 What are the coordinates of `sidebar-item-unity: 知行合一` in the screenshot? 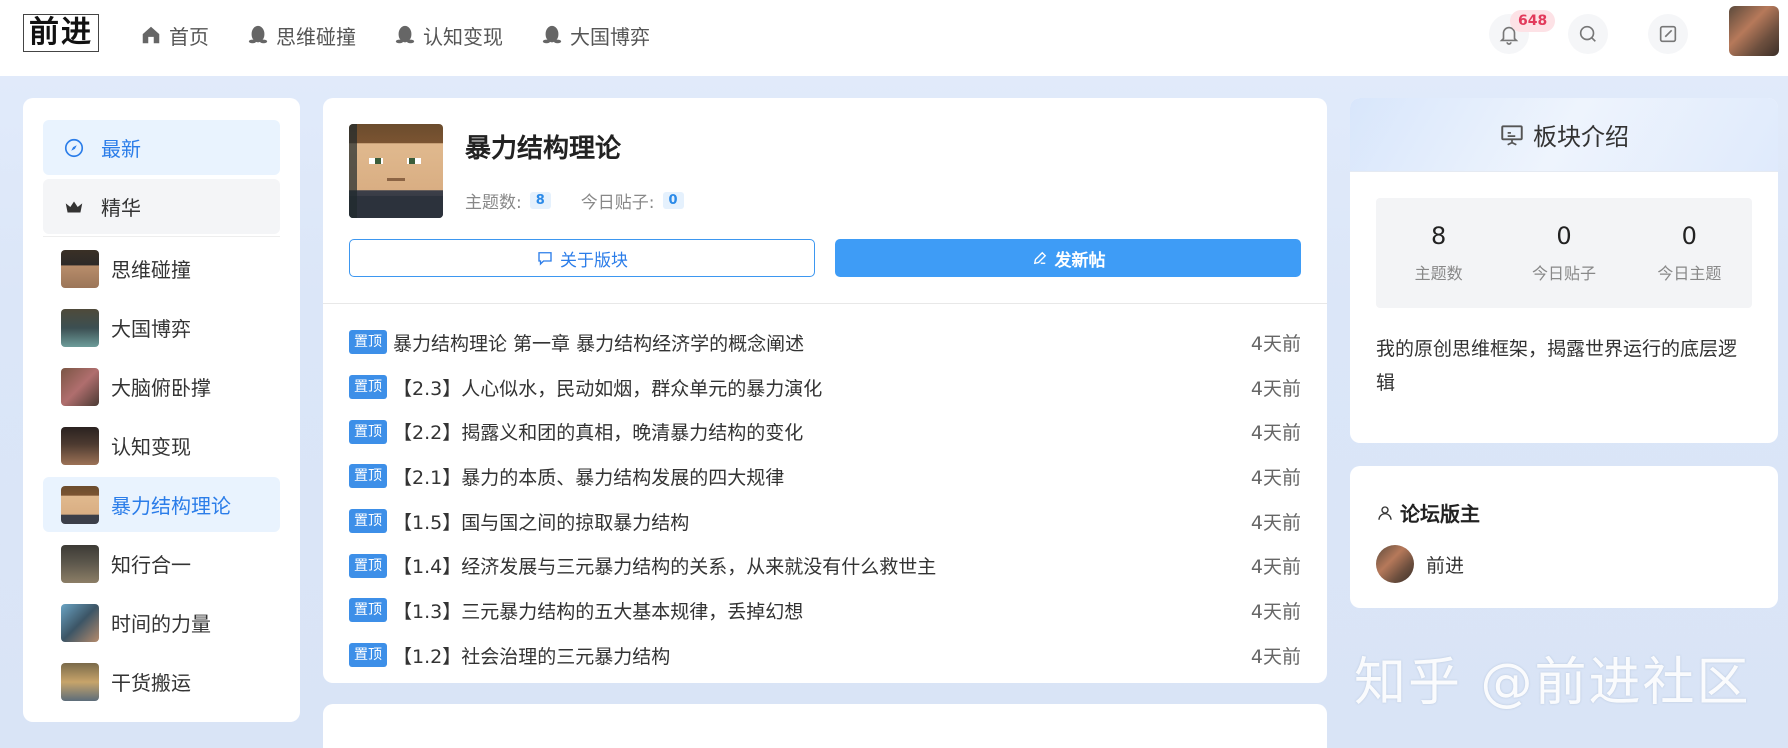 It's located at (161, 563).